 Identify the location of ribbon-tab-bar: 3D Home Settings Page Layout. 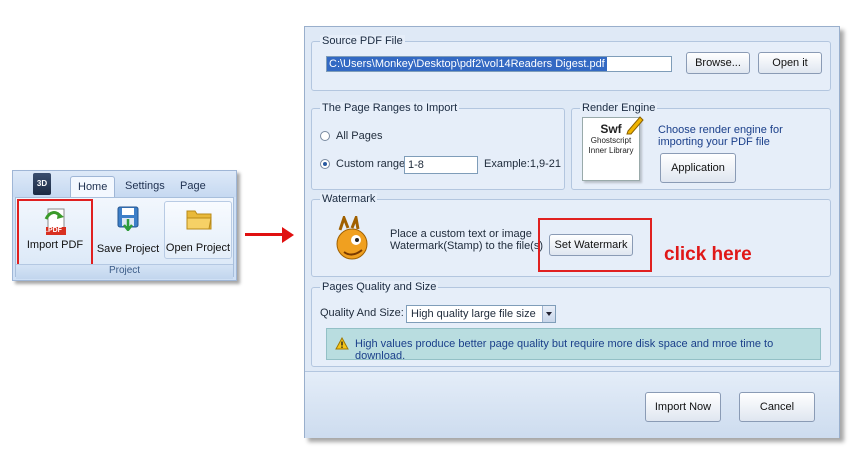
(124, 192).